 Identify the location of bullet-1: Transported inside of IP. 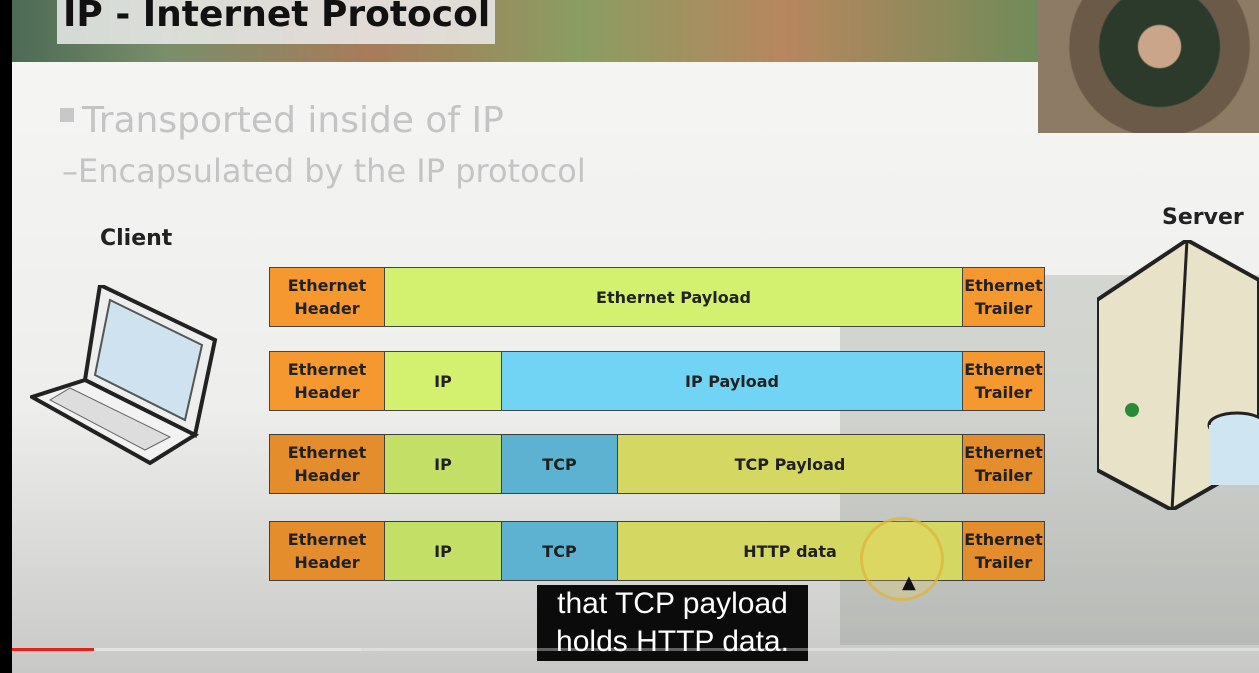
(282, 120).